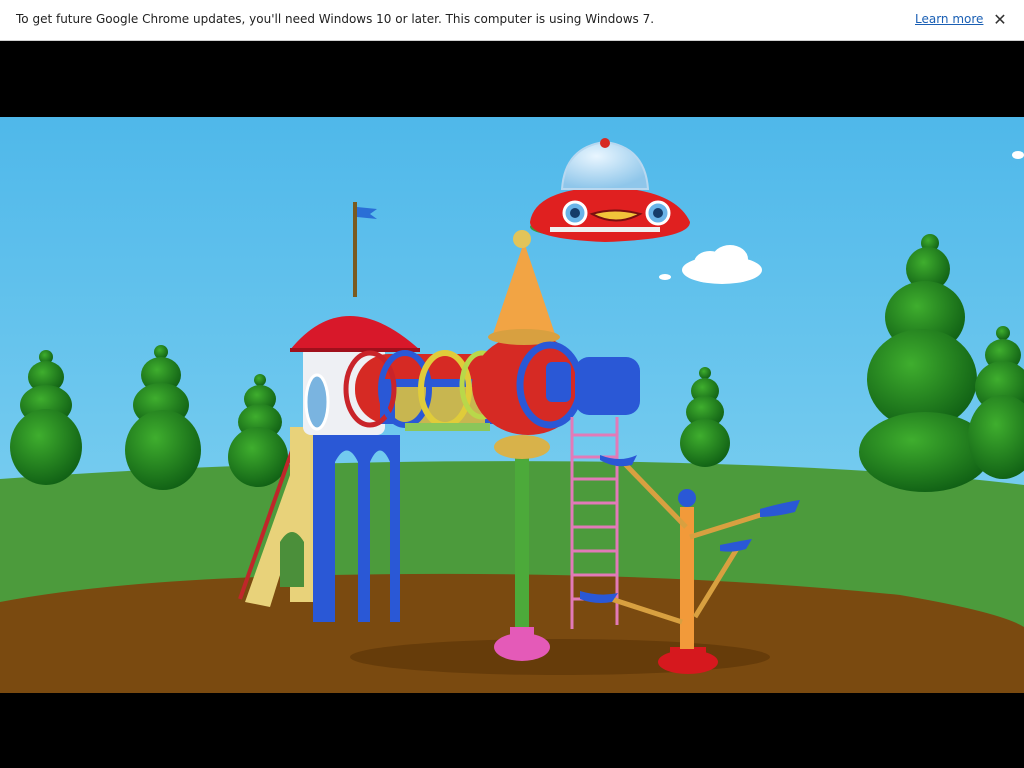 This screenshot has height=768, width=1024. Describe the element at coordinates (949, 19) in the screenshot. I see `learn-more-link: Learn more` at that location.